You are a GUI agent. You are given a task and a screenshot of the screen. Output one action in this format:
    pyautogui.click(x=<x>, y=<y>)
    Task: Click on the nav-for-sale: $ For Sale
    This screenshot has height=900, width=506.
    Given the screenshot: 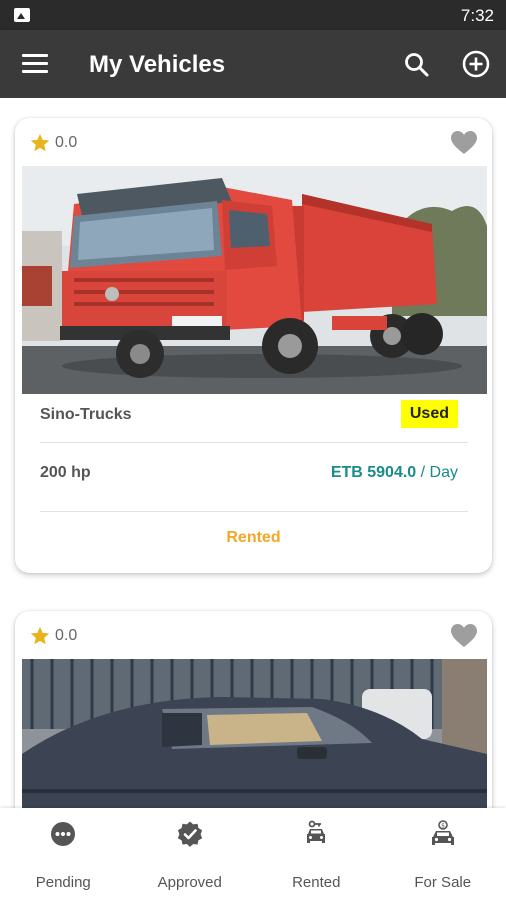 What is the action you would take?
    pyautogui.click(x=443, y=854)
    